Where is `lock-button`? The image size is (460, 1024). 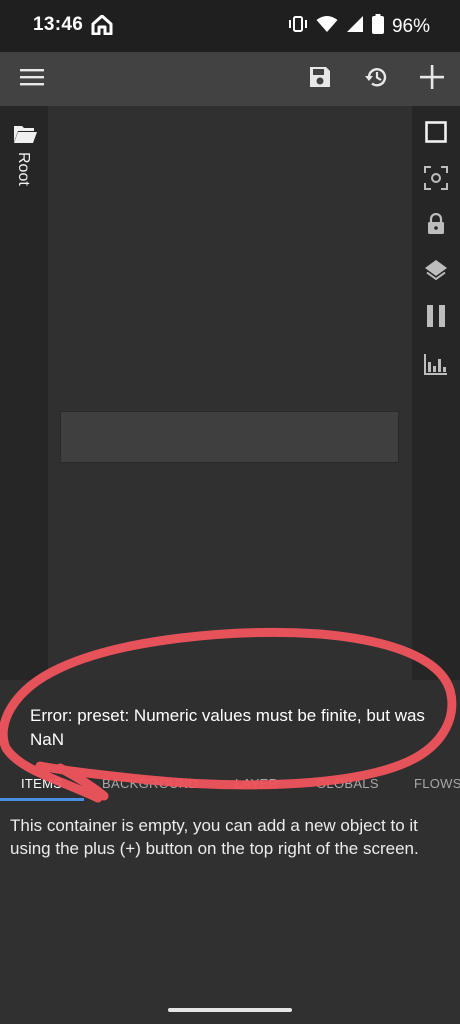
lock-button is located at coordinates (436, 226).